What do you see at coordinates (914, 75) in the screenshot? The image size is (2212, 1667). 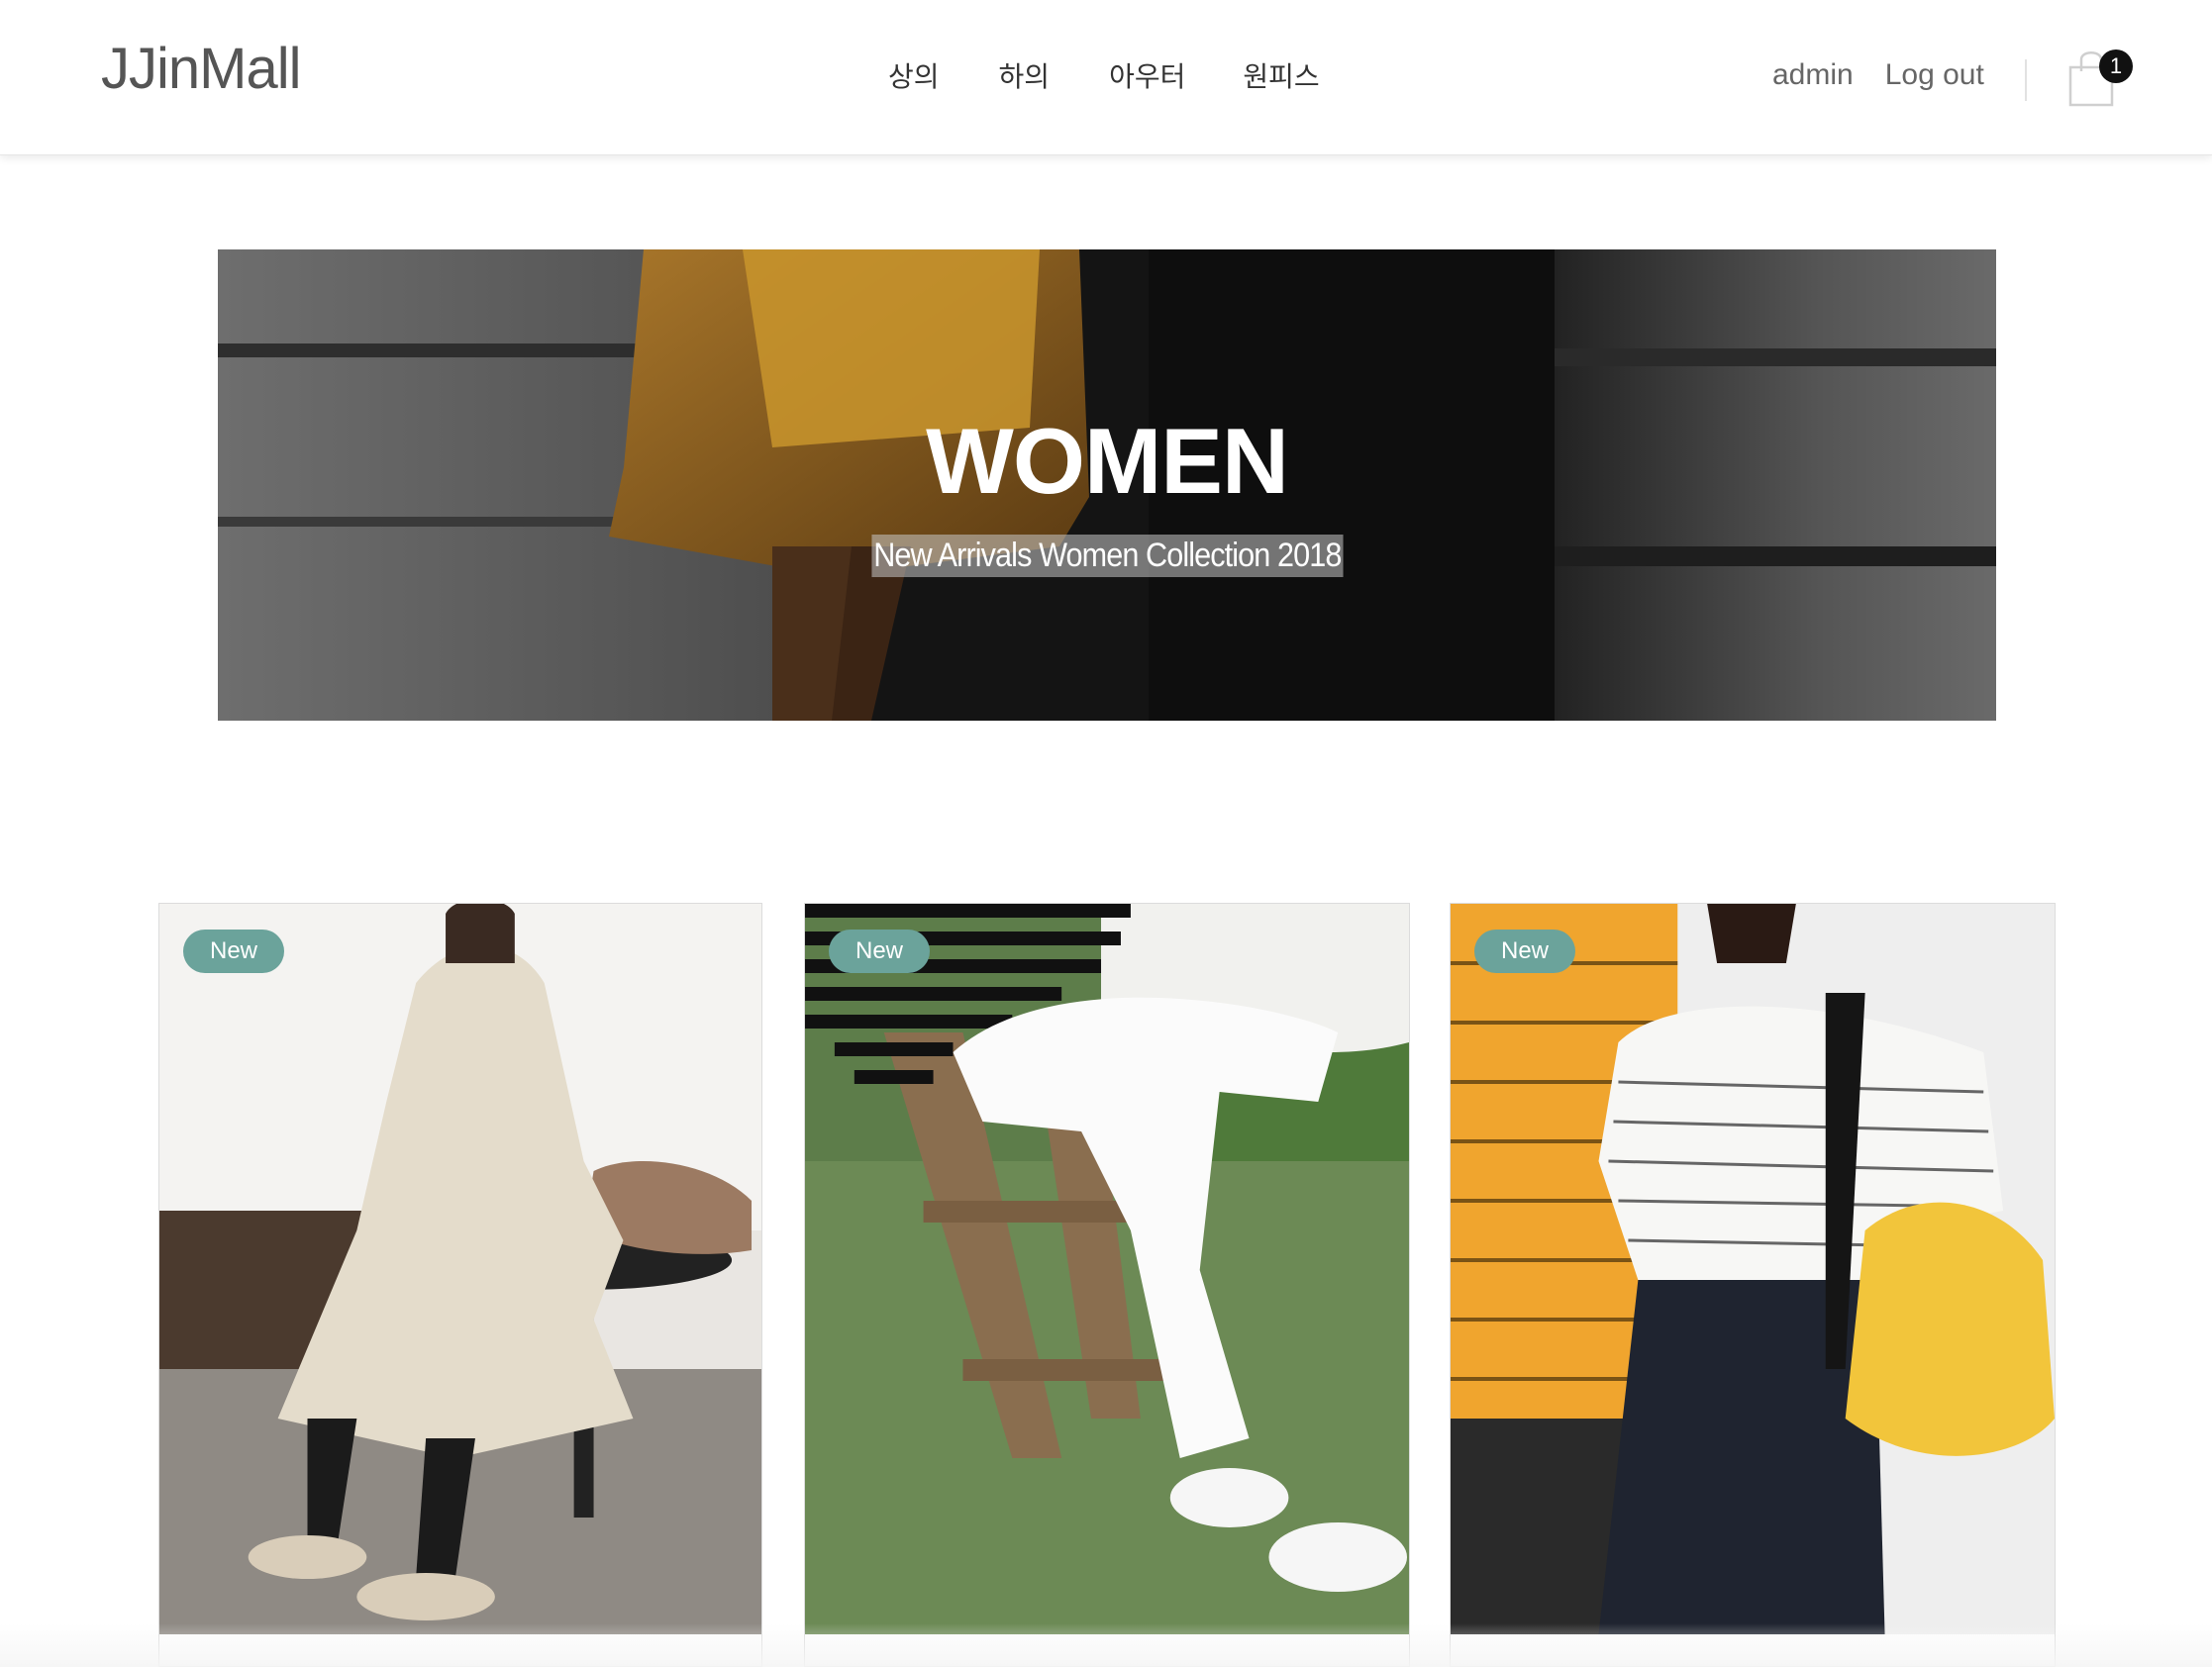 I see `nav-item-tops: 상의` at bounding box center [914, 75].